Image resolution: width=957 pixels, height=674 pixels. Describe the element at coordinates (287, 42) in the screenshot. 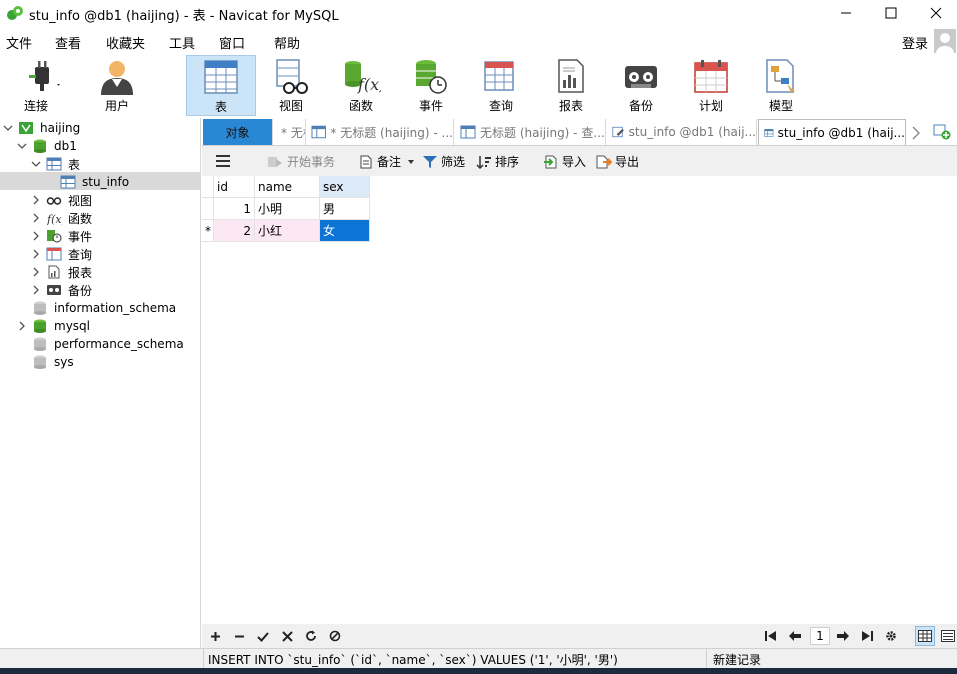

I see `menu-help: 帮助` at that location.